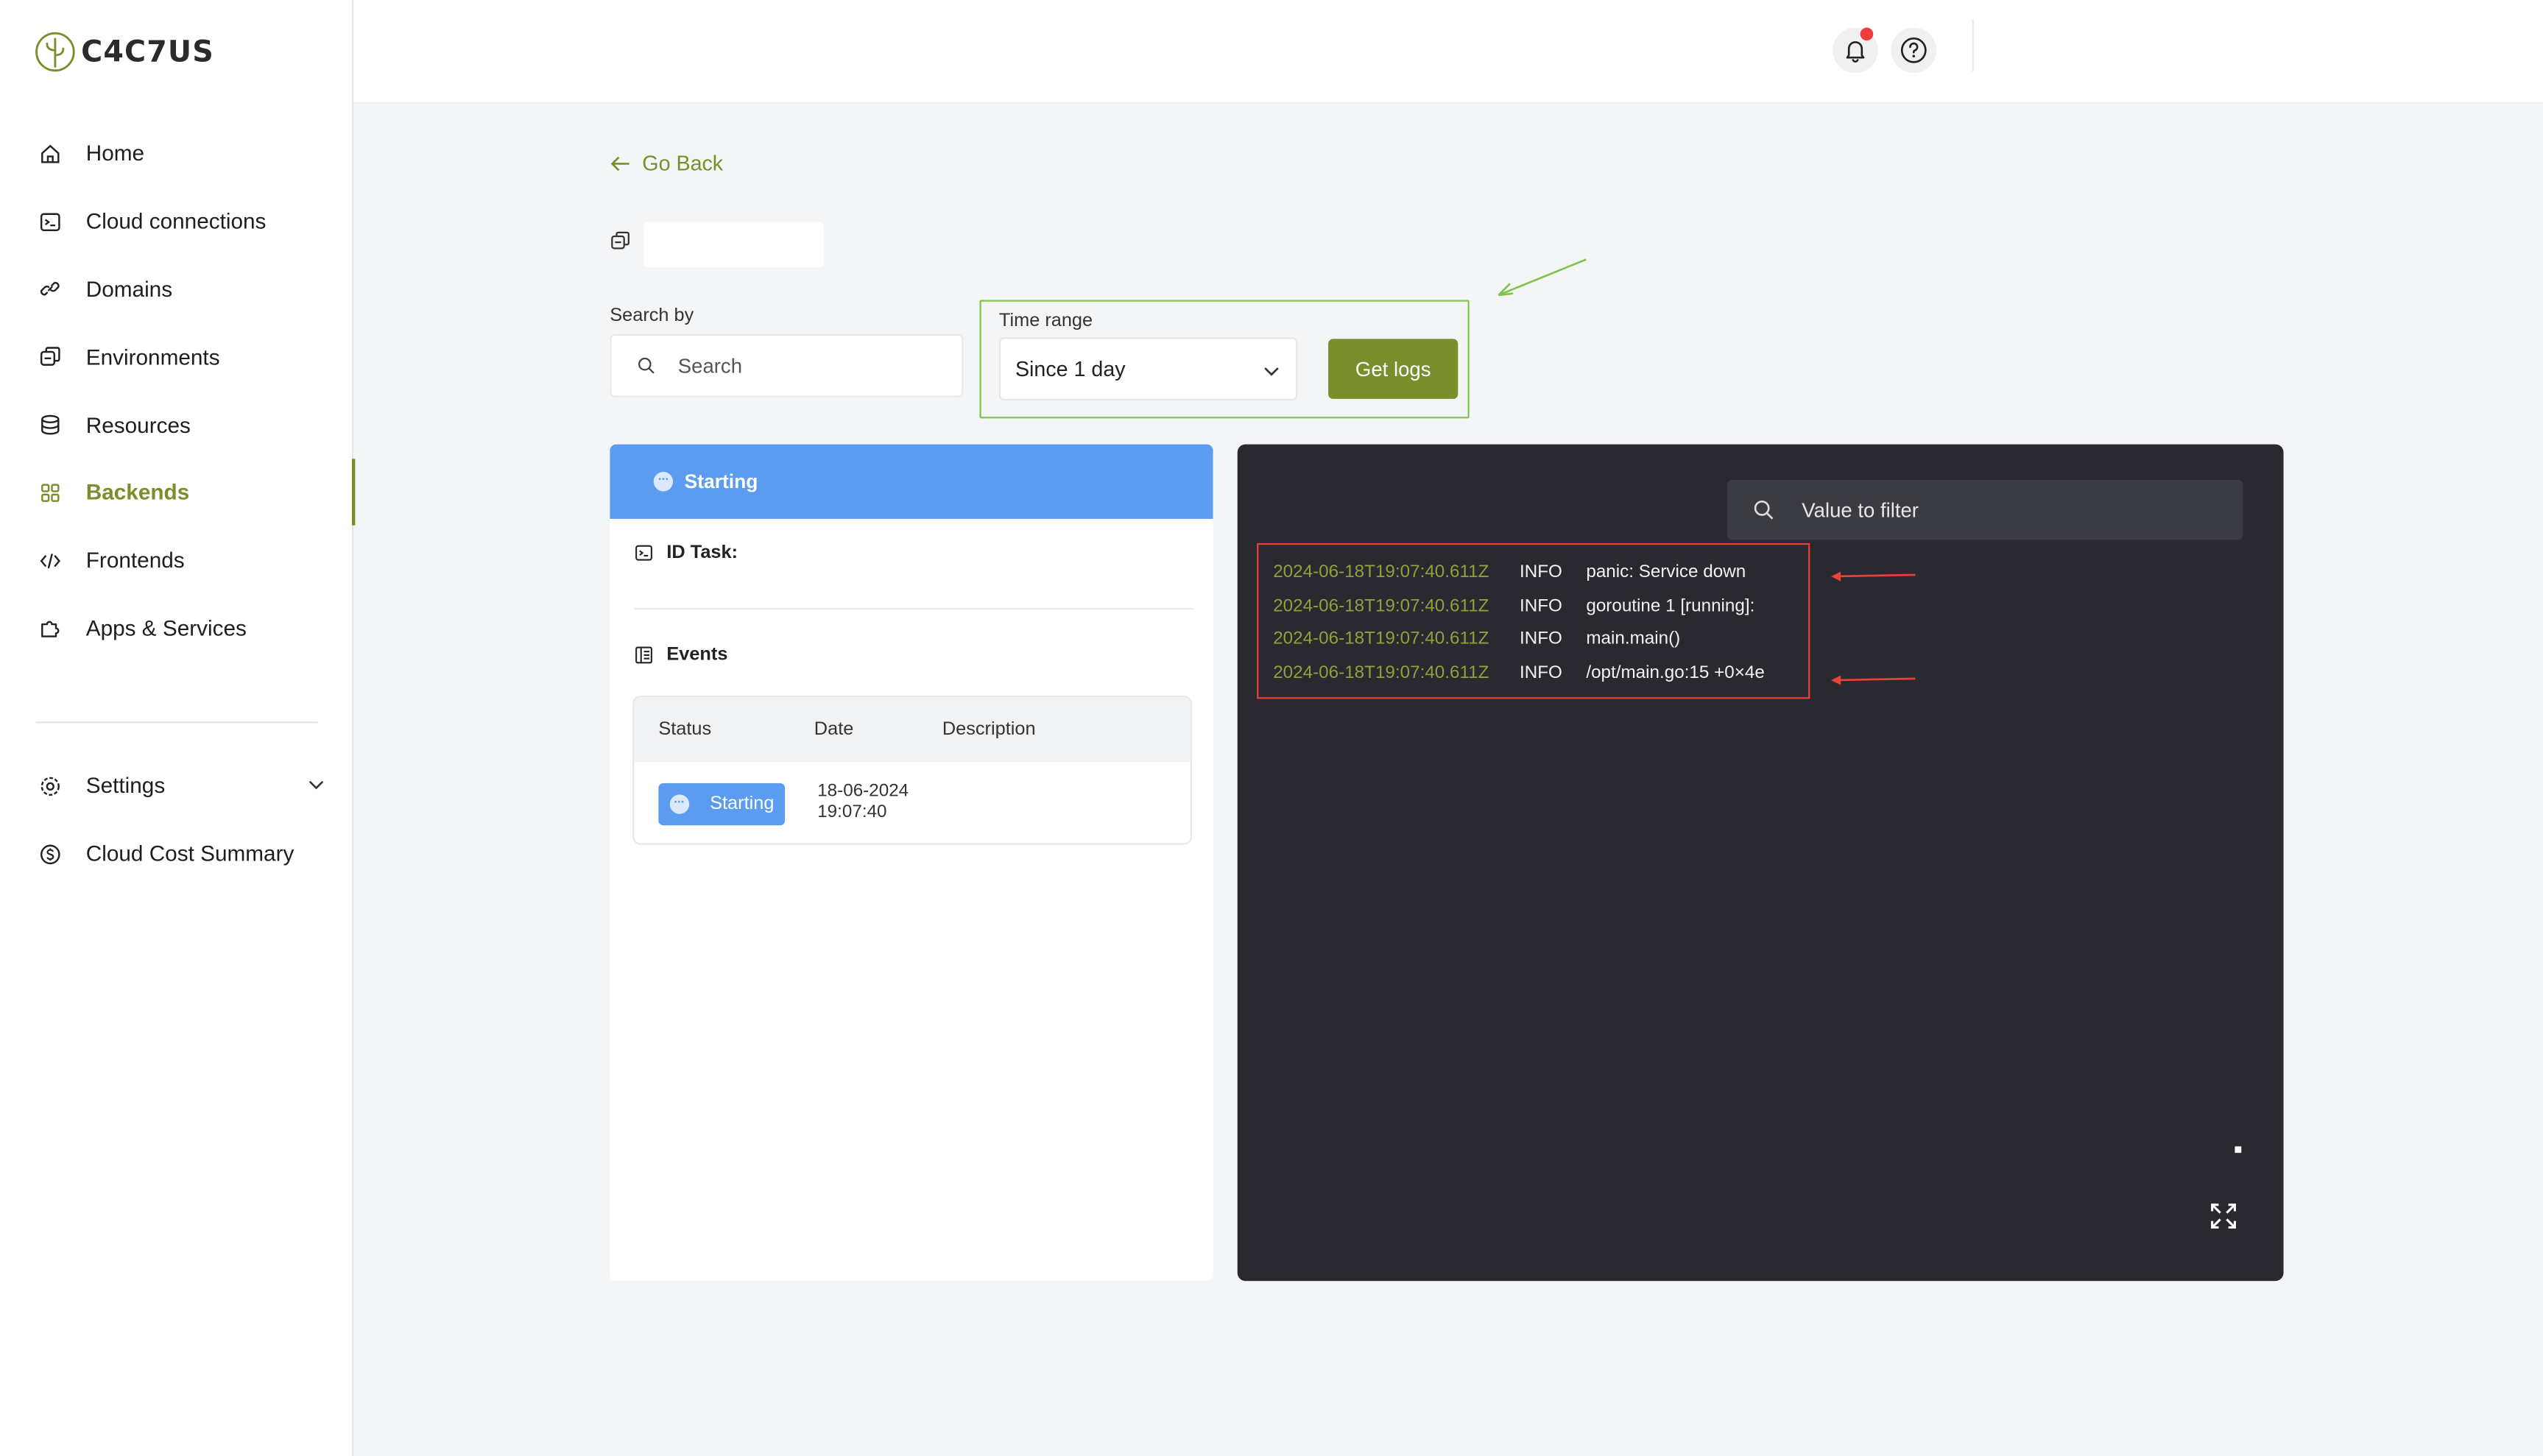 This screenshot has height=1456, width=2543. I want to click on search-icon, so click(646, 365).